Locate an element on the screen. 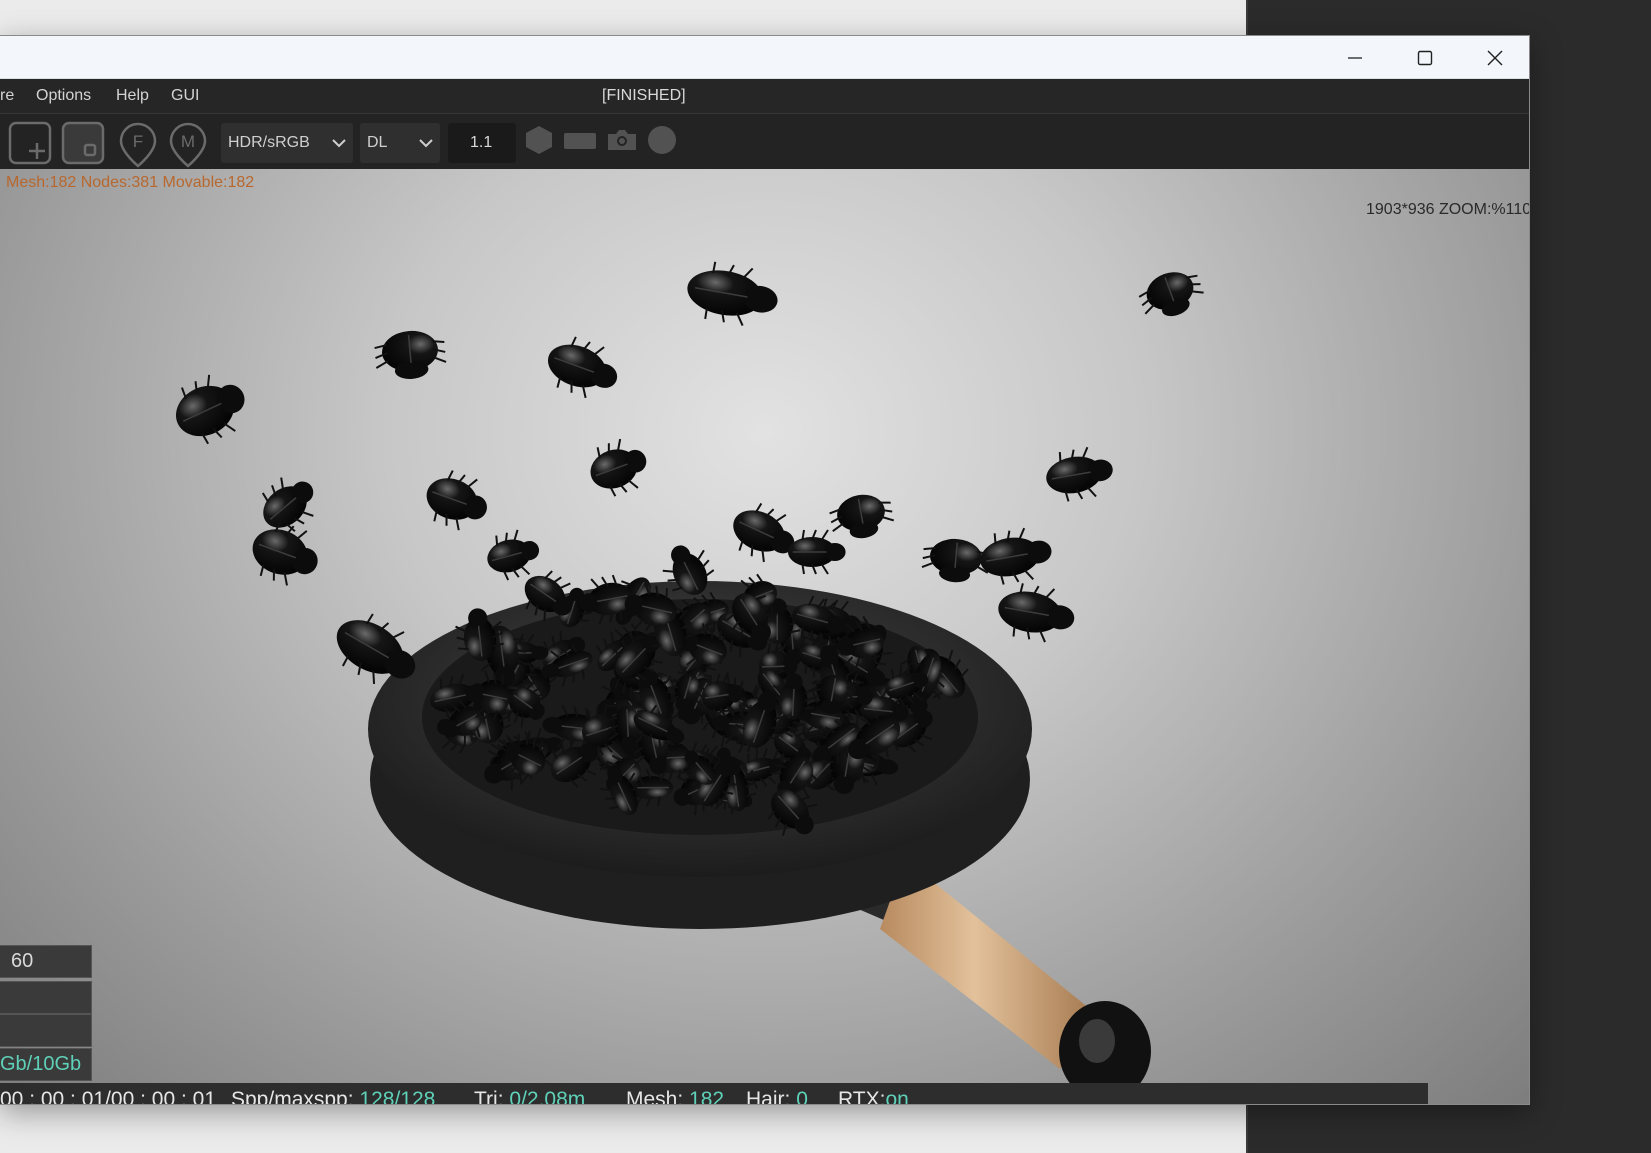 The width and height of the screenshot is (1651, 1153). frame-select-icon is located at coordinates (83, 143).